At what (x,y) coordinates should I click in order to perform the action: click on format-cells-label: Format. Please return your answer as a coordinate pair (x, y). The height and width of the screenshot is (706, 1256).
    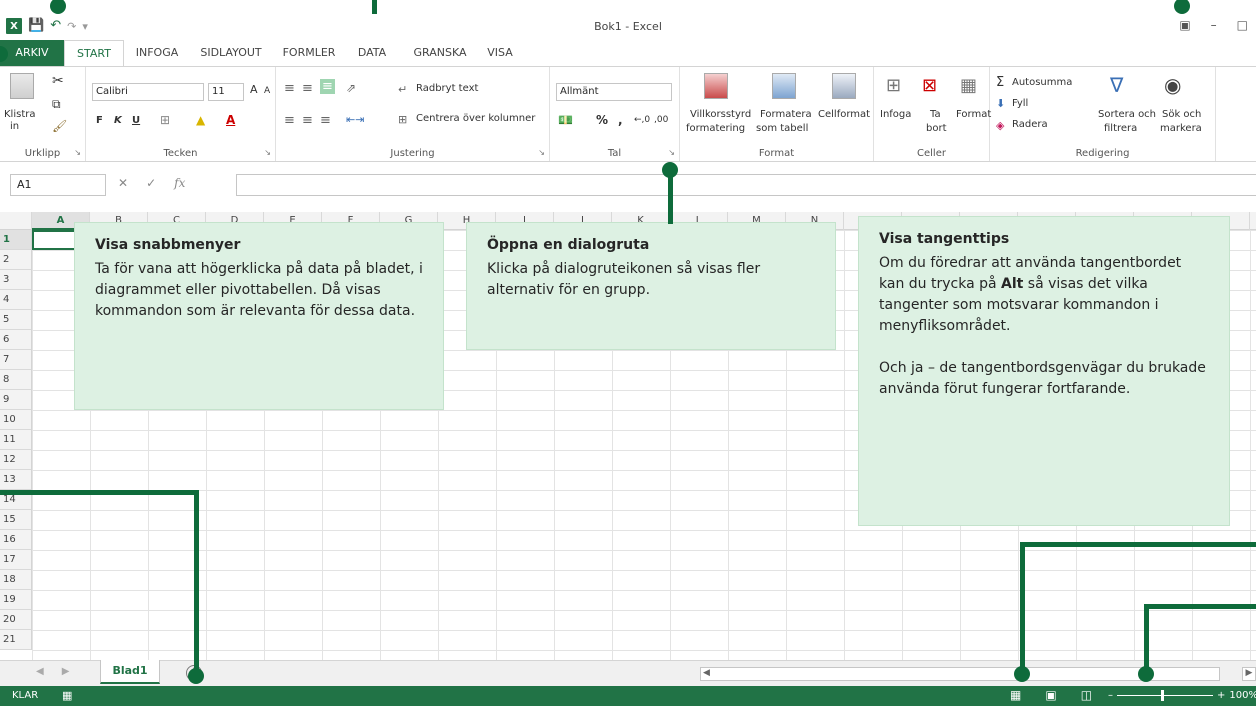
    Looking at the image, I should click on (973, 114).